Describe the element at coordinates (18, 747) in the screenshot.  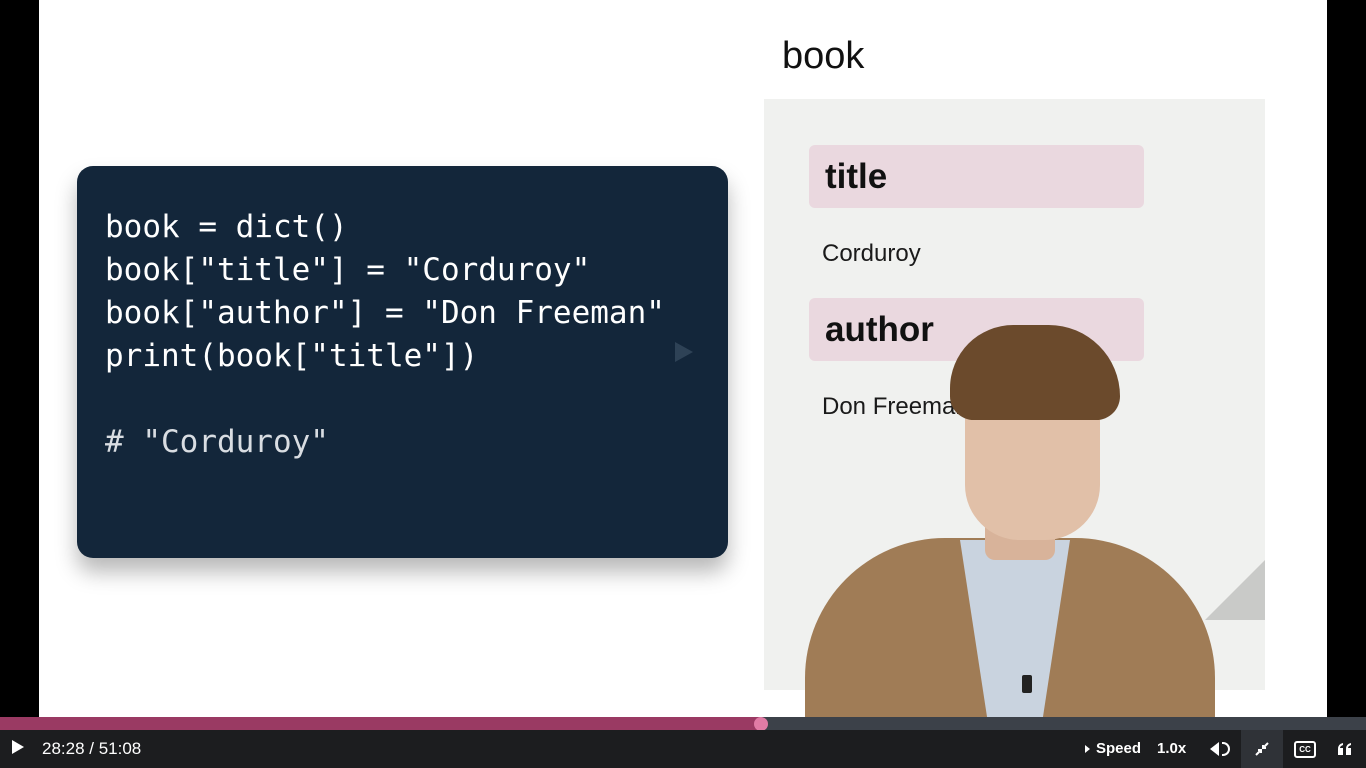
I see `play-icon` at that location.